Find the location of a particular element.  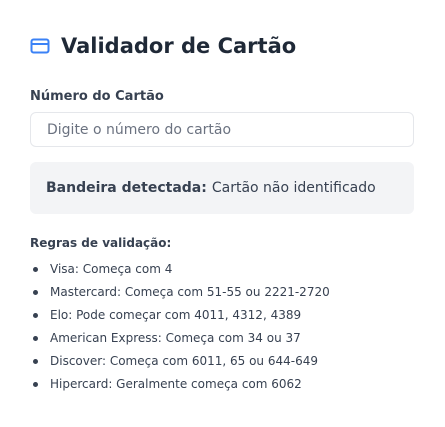

rule-text: Discover: Começa com 6011, 65 ou 644-649 is located at coordinates (184, 361).